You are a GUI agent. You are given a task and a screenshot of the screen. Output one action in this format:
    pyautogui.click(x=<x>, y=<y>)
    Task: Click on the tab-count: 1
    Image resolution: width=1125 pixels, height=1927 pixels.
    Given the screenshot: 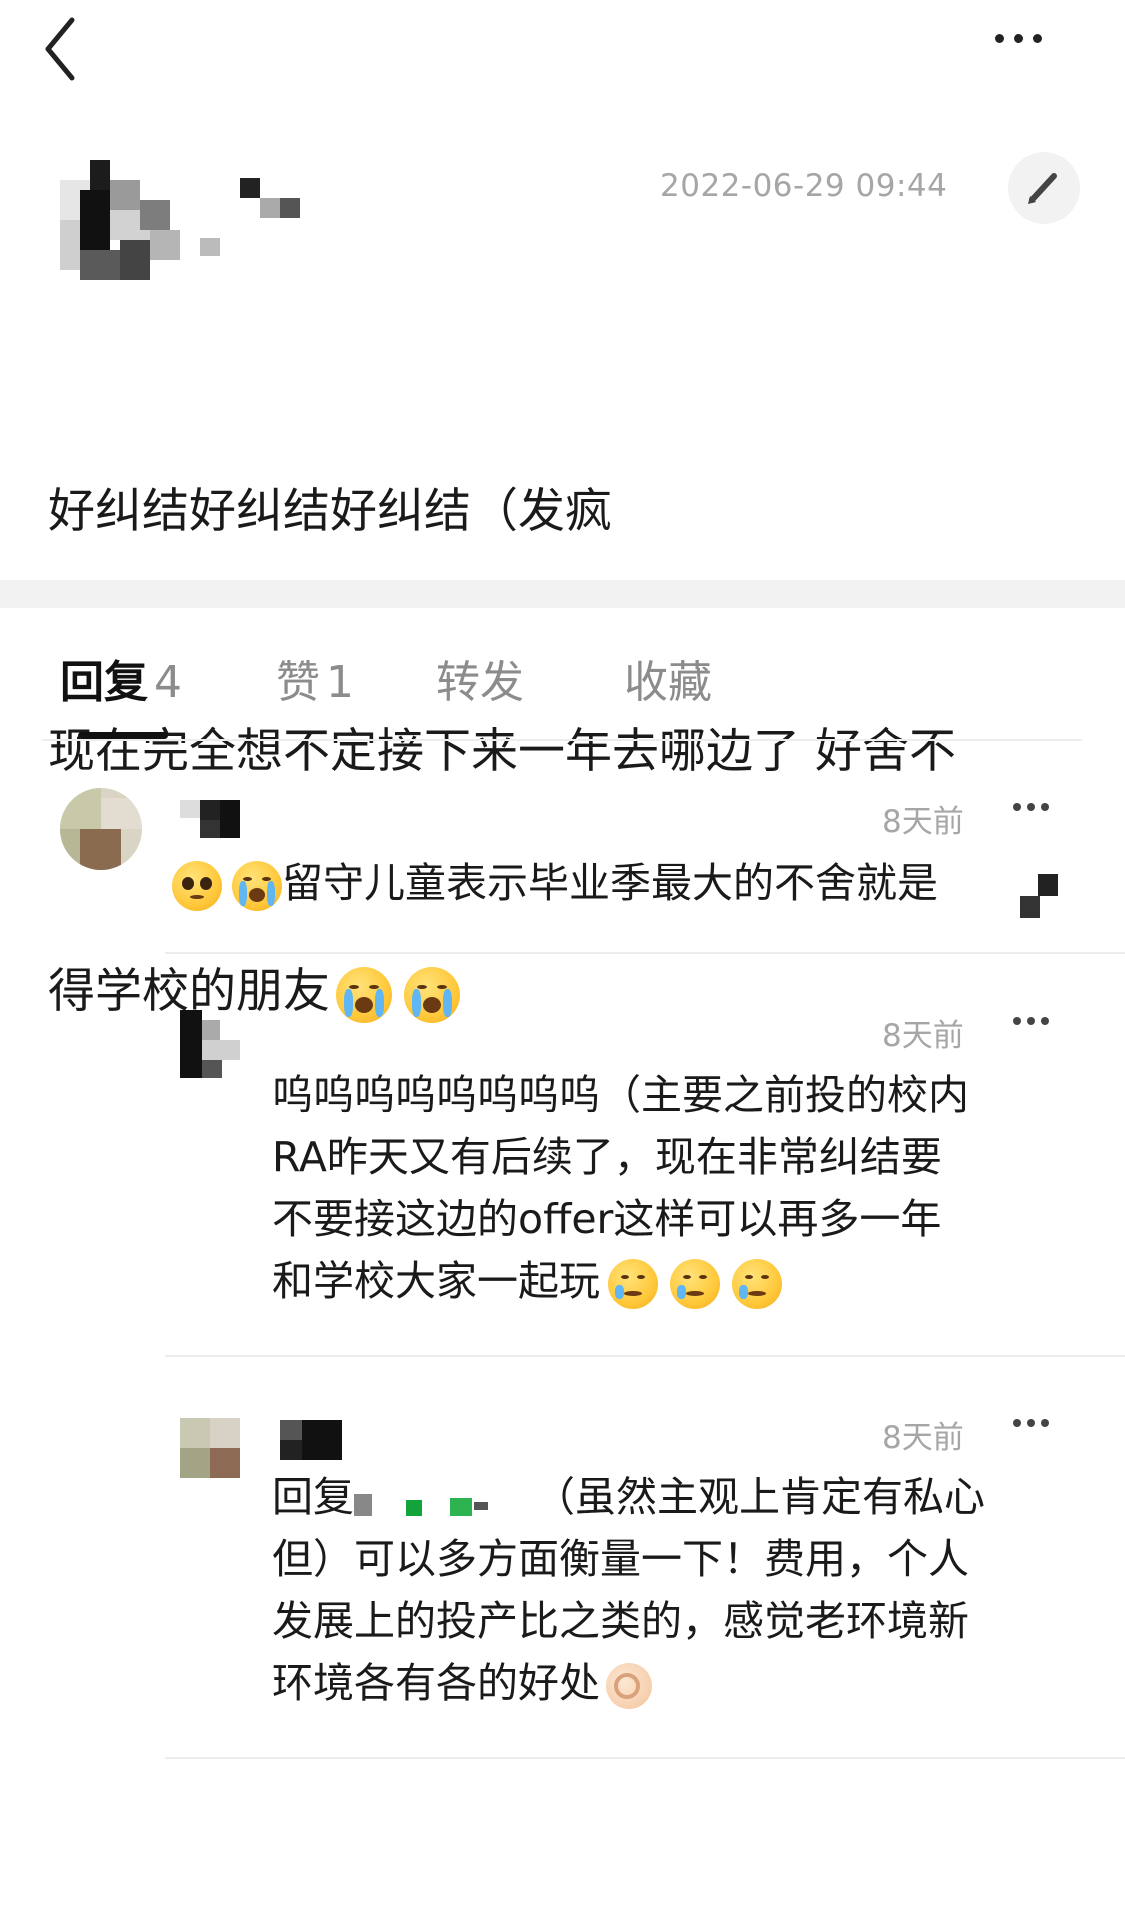 What is the action you would take?
    pyautogui.click(x=340, y=682)
    